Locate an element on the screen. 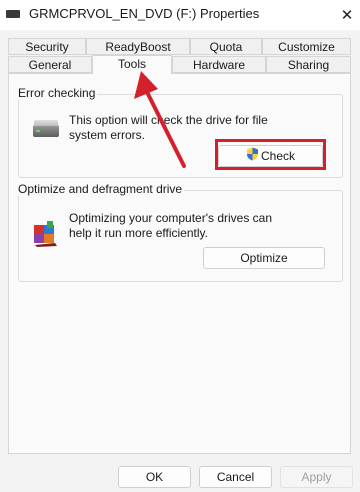 This screenshot has width=360, height=492. dialog-footer: OK Cancel Apply is located at coordinates (180, 477).